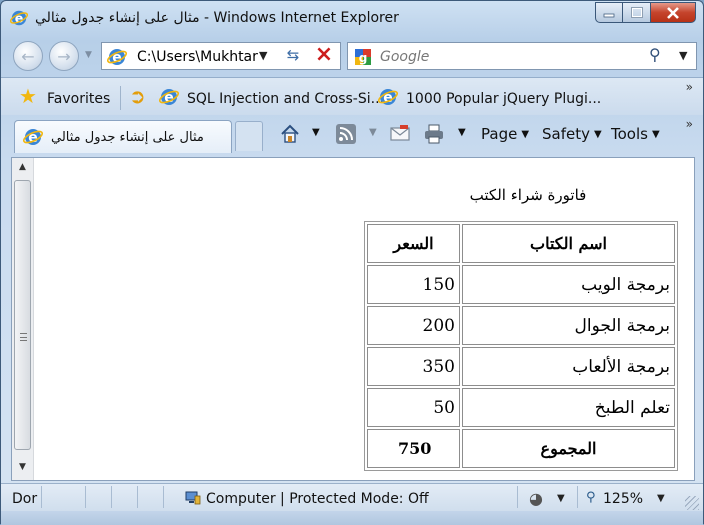  What do you see at coordinates (290, 134) in the screenshot?
I see `home-icon` at bounding box center [290, 134].